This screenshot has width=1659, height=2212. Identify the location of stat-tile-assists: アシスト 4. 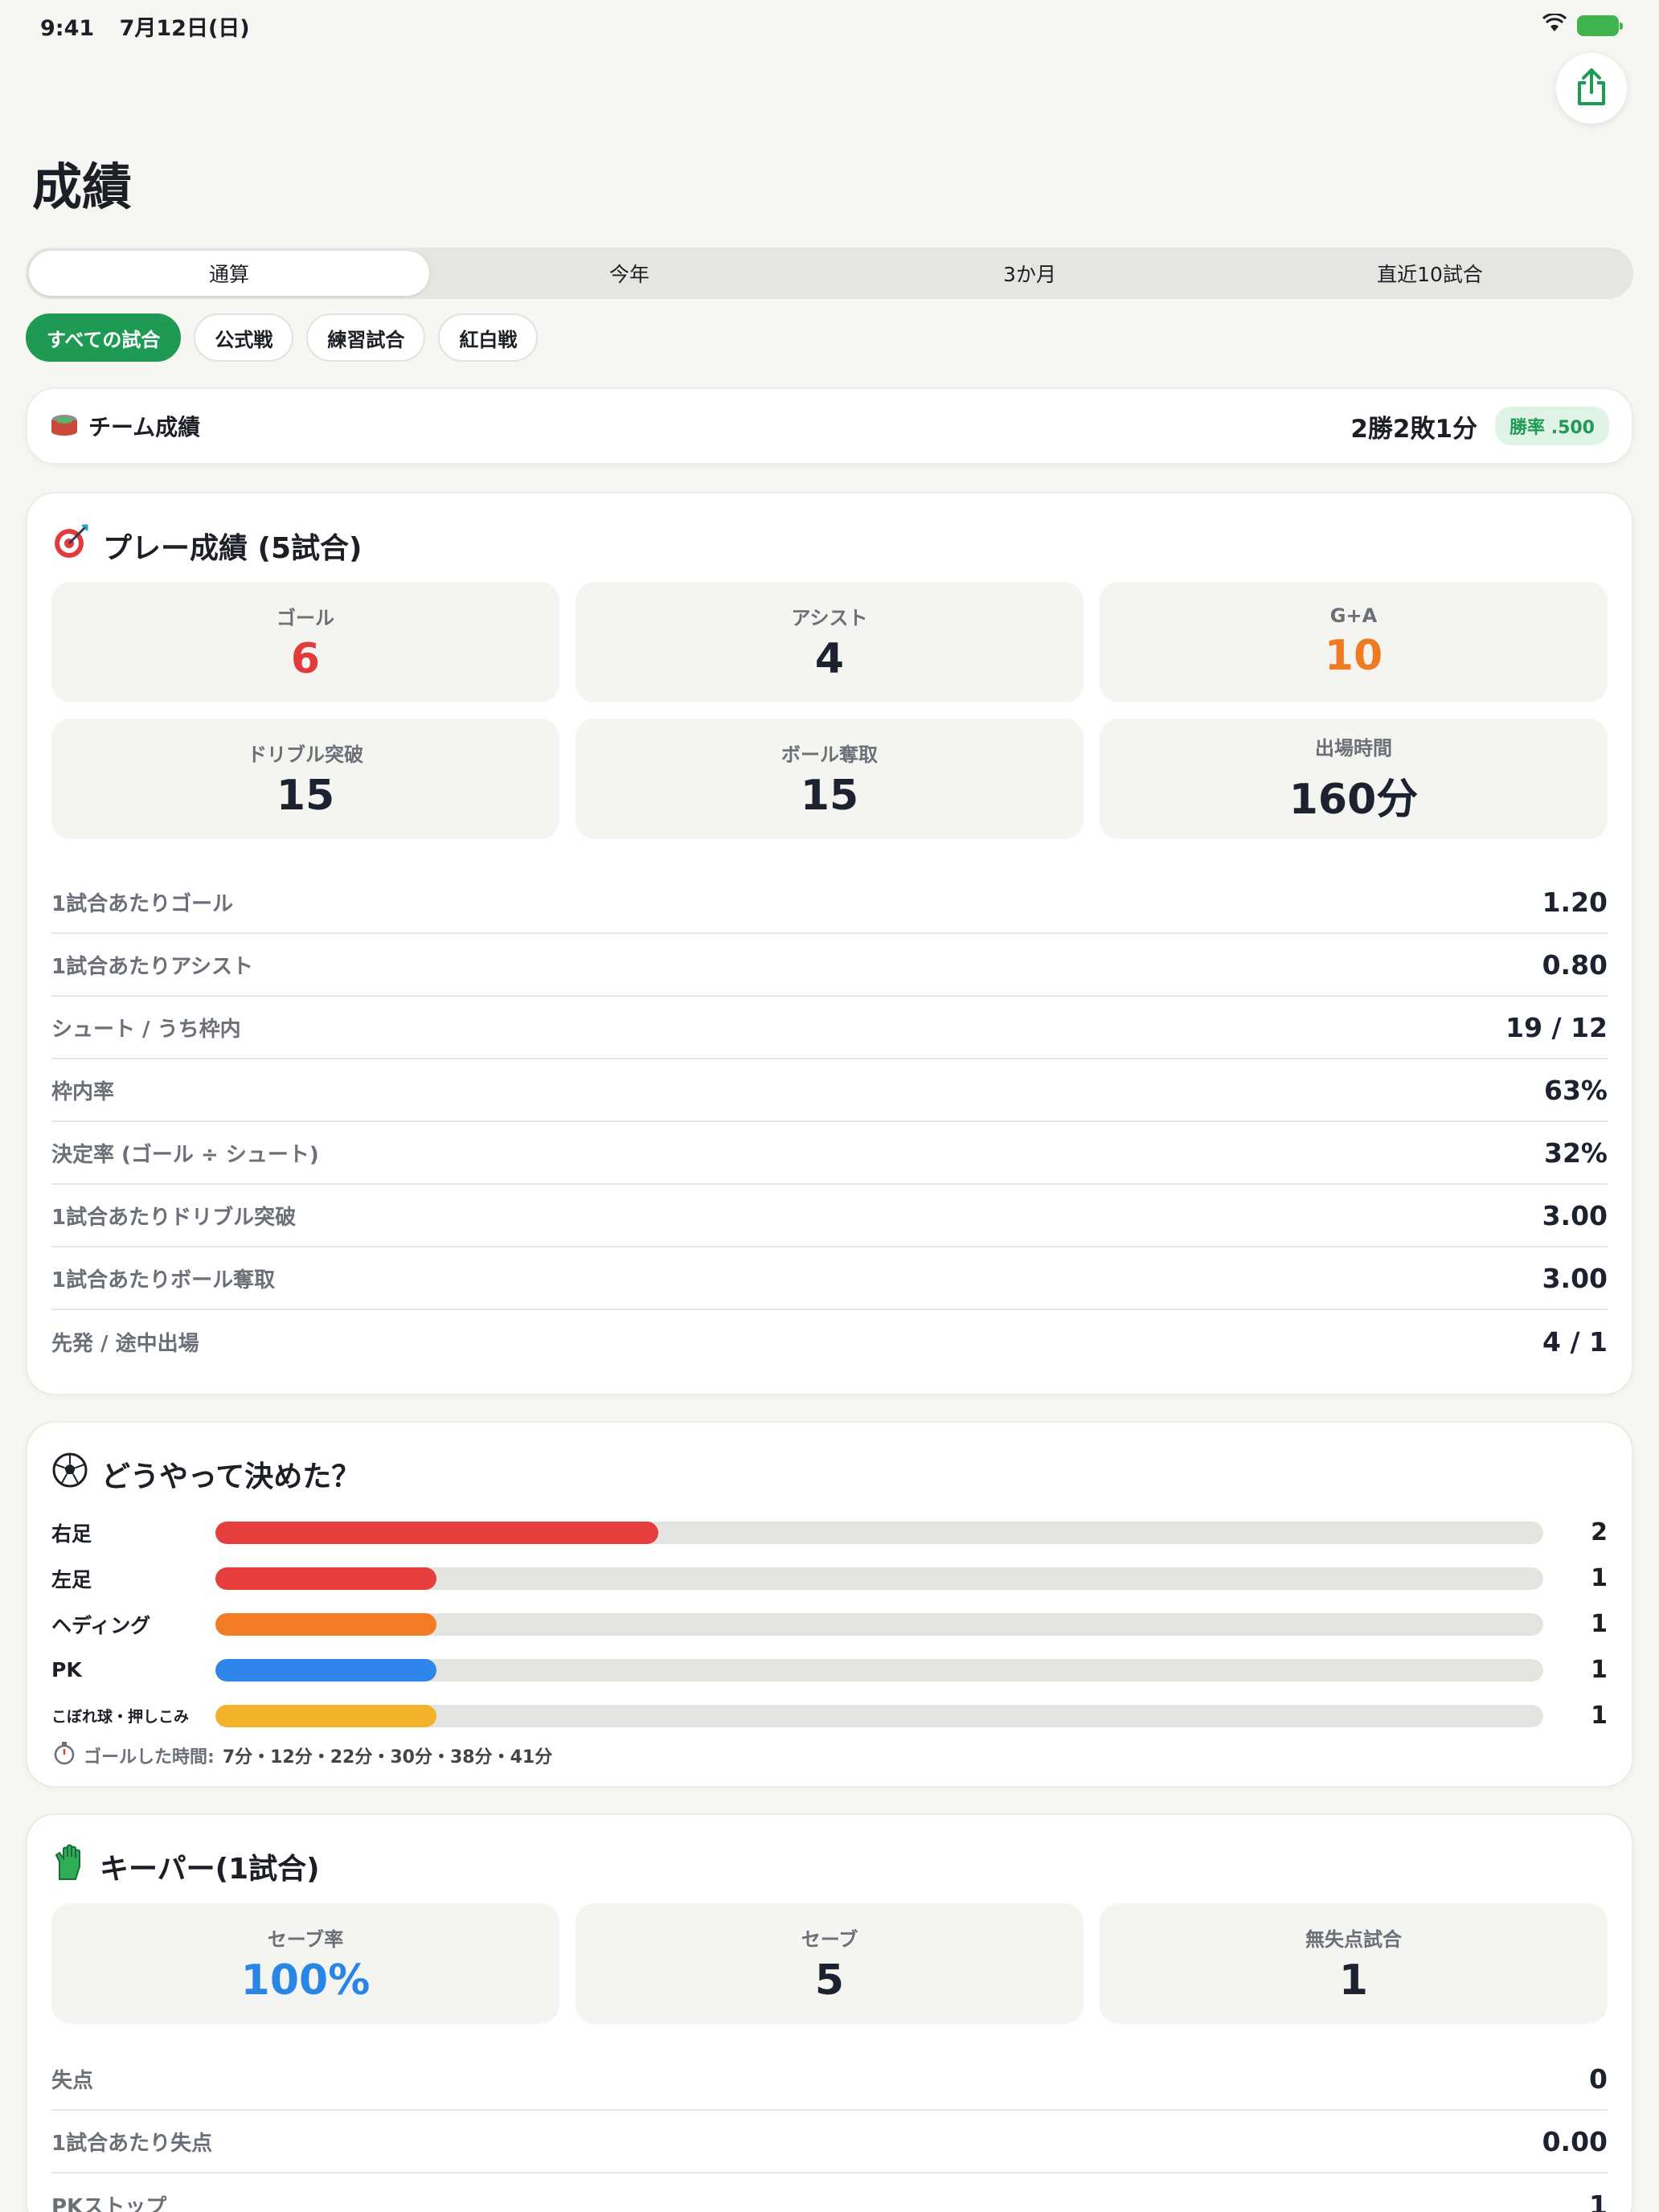
(829, 642).